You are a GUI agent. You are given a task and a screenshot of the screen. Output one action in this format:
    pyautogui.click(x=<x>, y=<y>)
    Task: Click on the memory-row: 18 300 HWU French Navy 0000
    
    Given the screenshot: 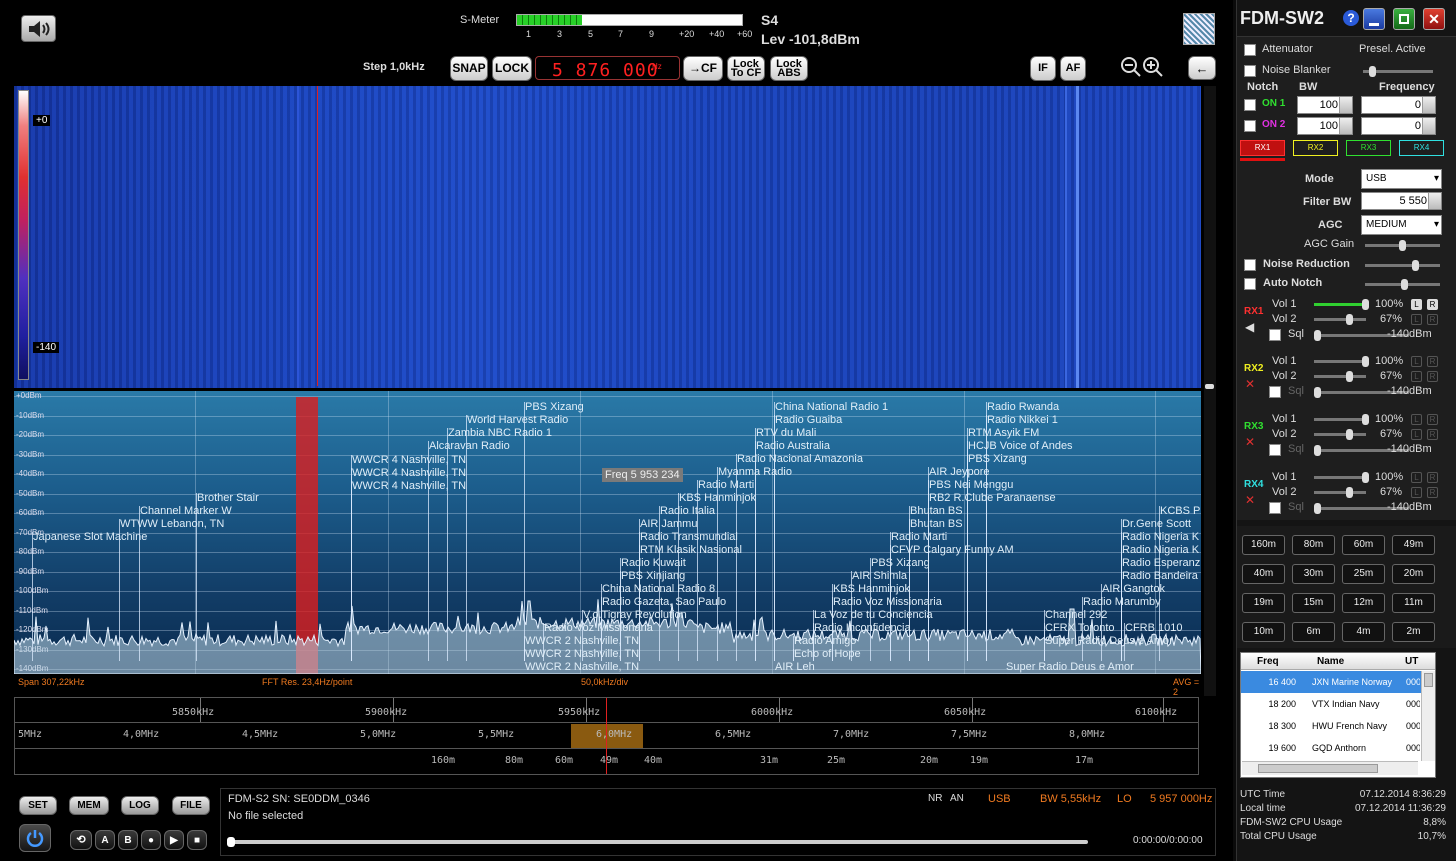 What is the action you would take?
    pyautogui.click(x=1331, y=726)
    